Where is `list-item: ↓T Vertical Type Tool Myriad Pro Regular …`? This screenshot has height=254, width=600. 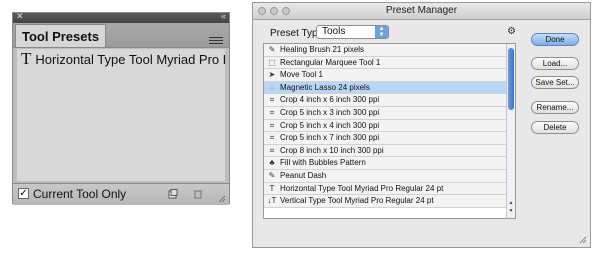 list-item: ↓T Vertical Type Tool Myriad Pro Regular … is located at coordinates (389, 201).